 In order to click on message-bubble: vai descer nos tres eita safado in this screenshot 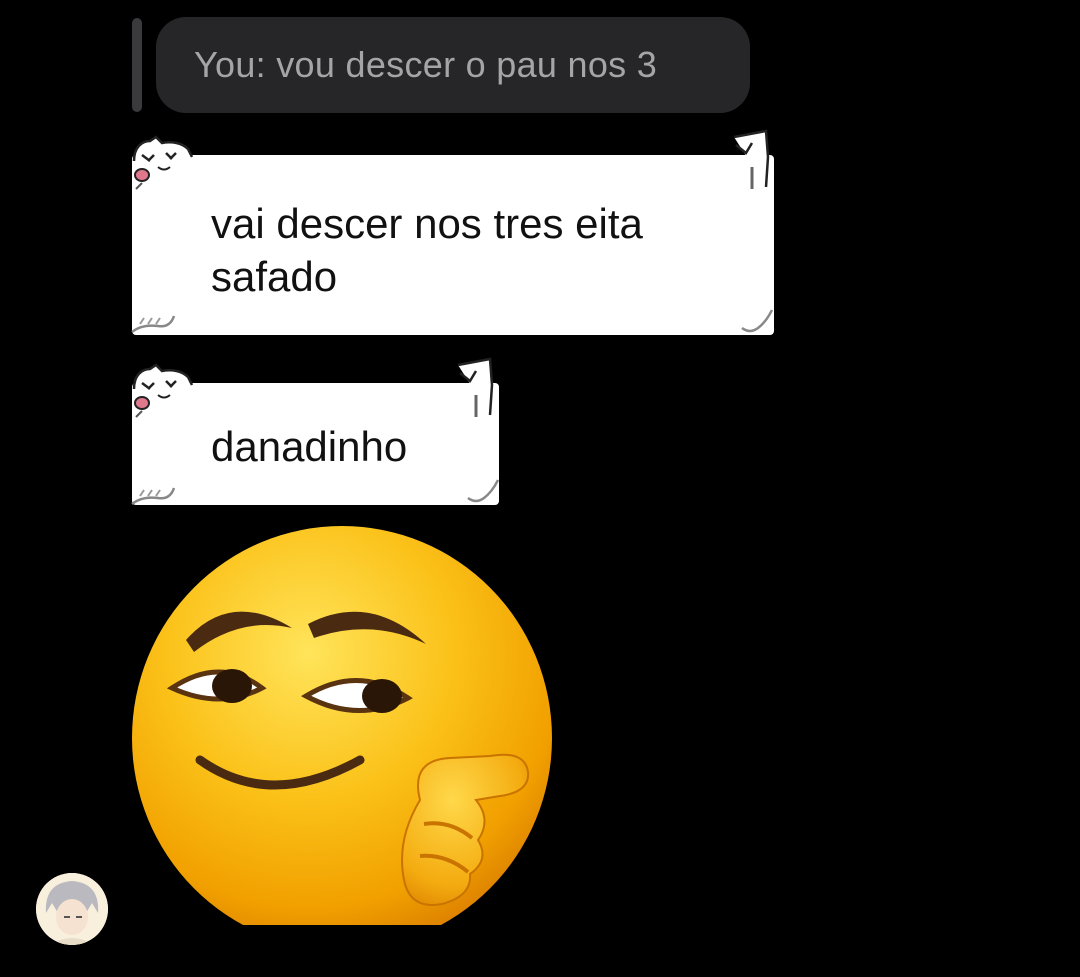, I will do `click(453, 245)`.